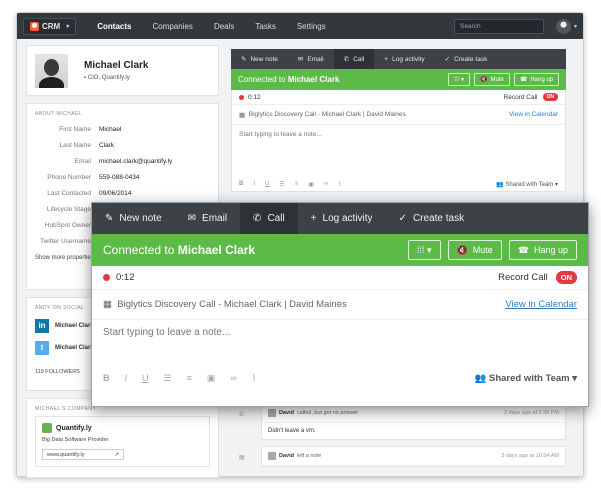  Describe the element at coordinates (42, 348) in the screenshot. I see `twitter-icon: t` at that location.